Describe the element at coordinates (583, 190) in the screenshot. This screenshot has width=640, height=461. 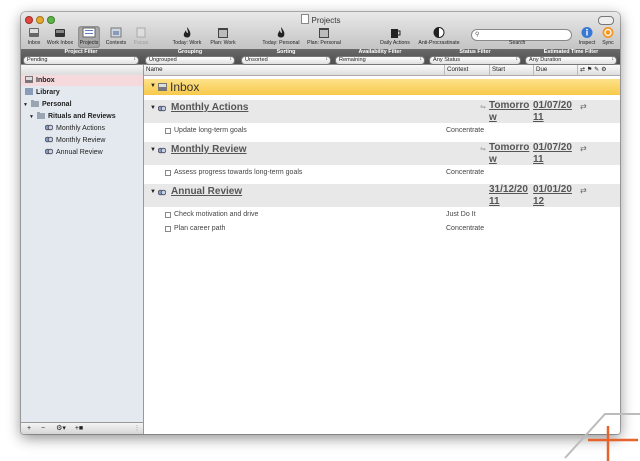
I see `repeat-icon: ⇄` at that location.